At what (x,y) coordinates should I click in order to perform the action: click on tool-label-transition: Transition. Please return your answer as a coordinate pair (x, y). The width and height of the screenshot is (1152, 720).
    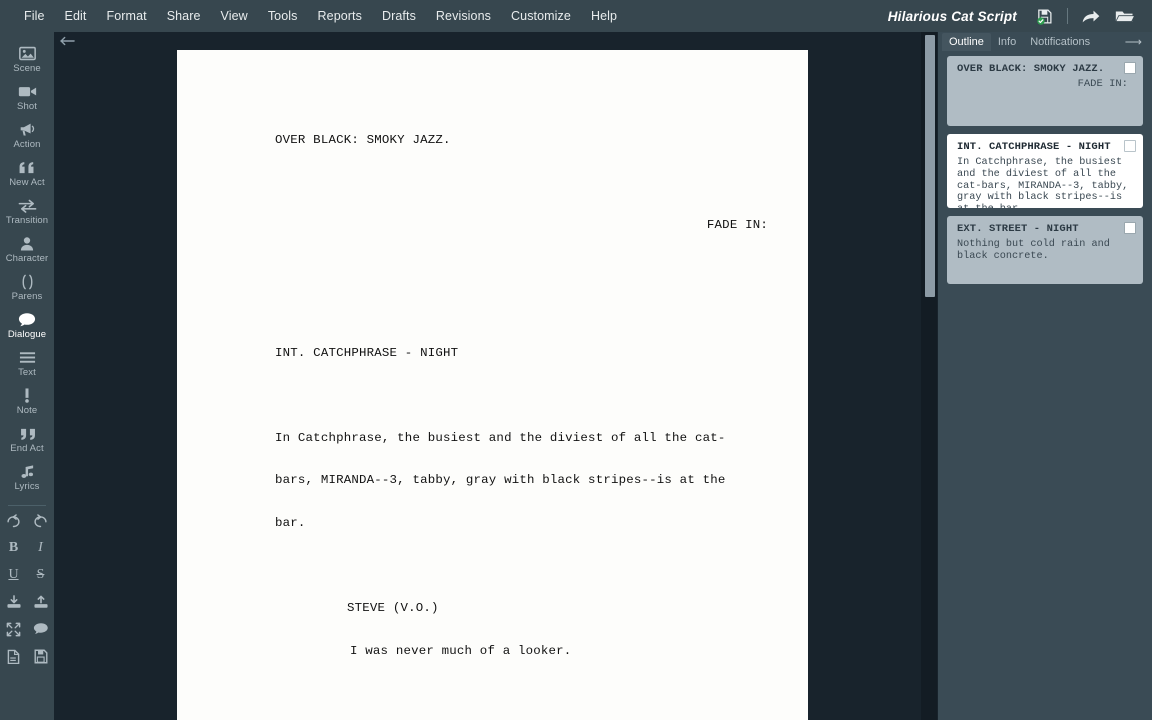
    Looking at the image, I should click on (27, 220).